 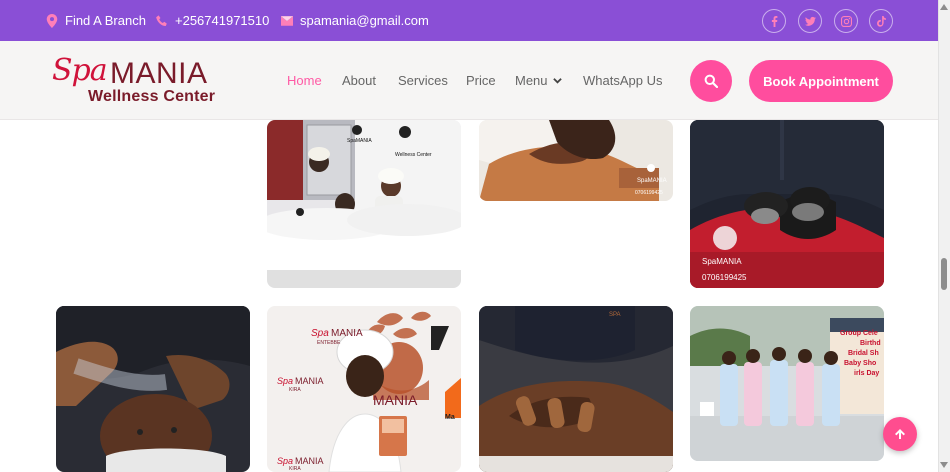 I want to click on poster-ma-text: Ma, so click(x=450, y=417).